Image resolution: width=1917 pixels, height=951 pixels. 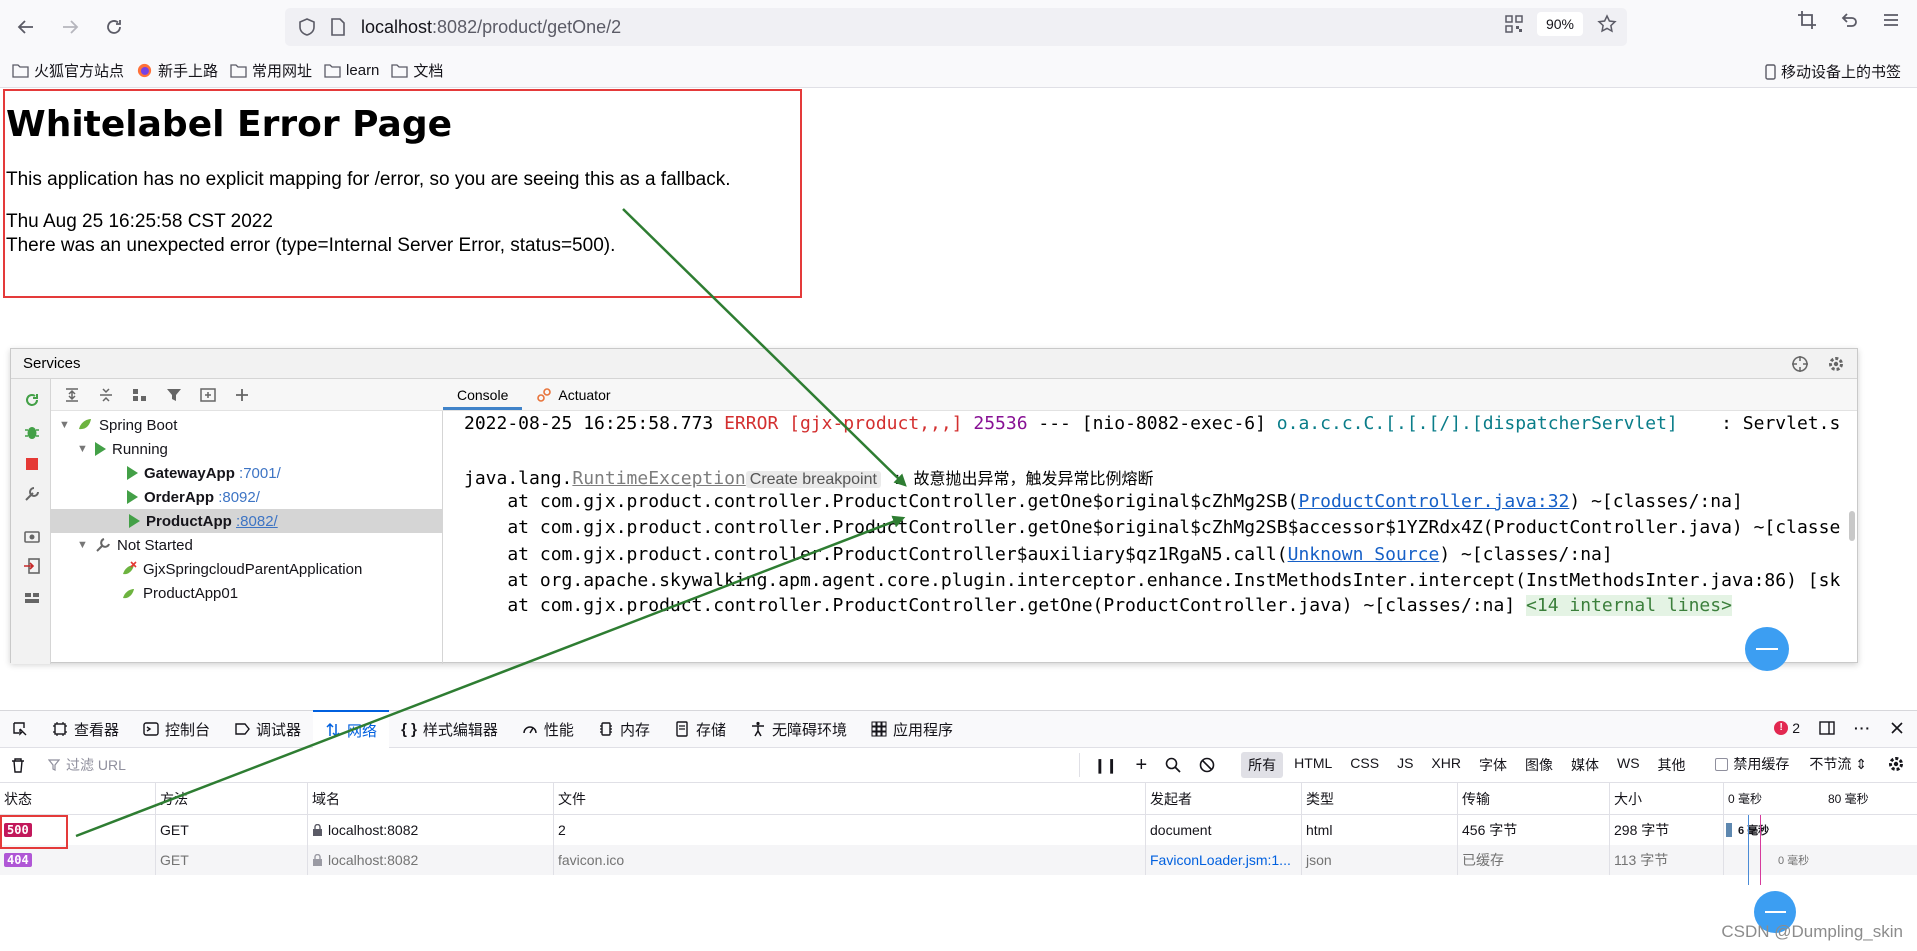 I want to click on col-initiator: 发起者, so click(x=1224, y=798).